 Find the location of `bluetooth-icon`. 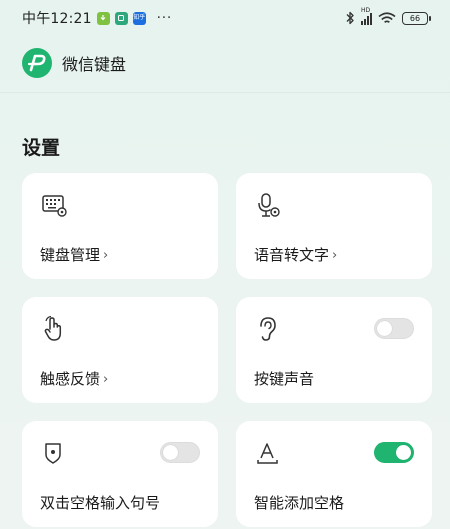

bluetooth-icon is located at coordinates (350, 18).